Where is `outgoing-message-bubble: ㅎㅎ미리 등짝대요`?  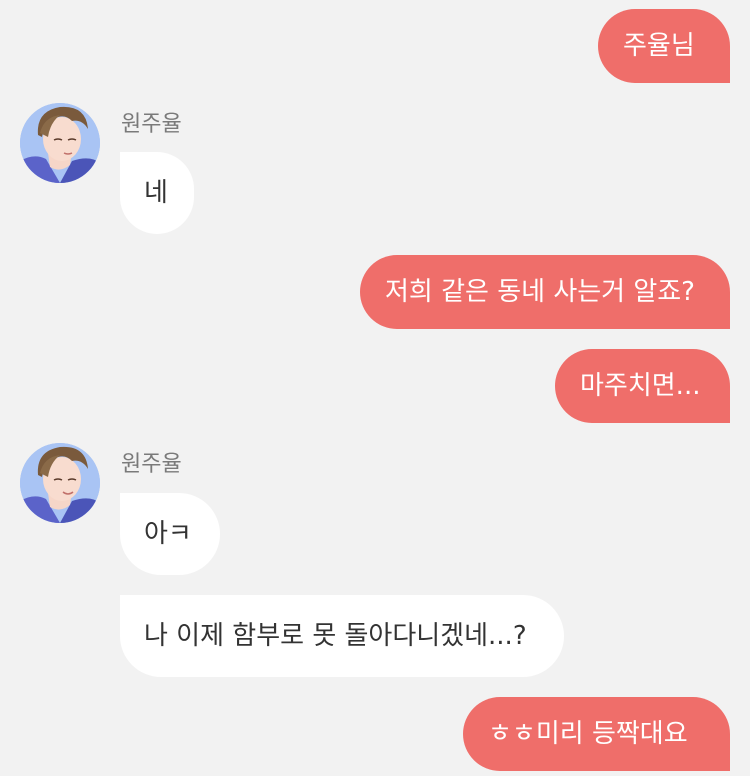 outgoing-message-bubble: ㅎㅎ미리 등짝대요 is located at coordinates (596, 734).